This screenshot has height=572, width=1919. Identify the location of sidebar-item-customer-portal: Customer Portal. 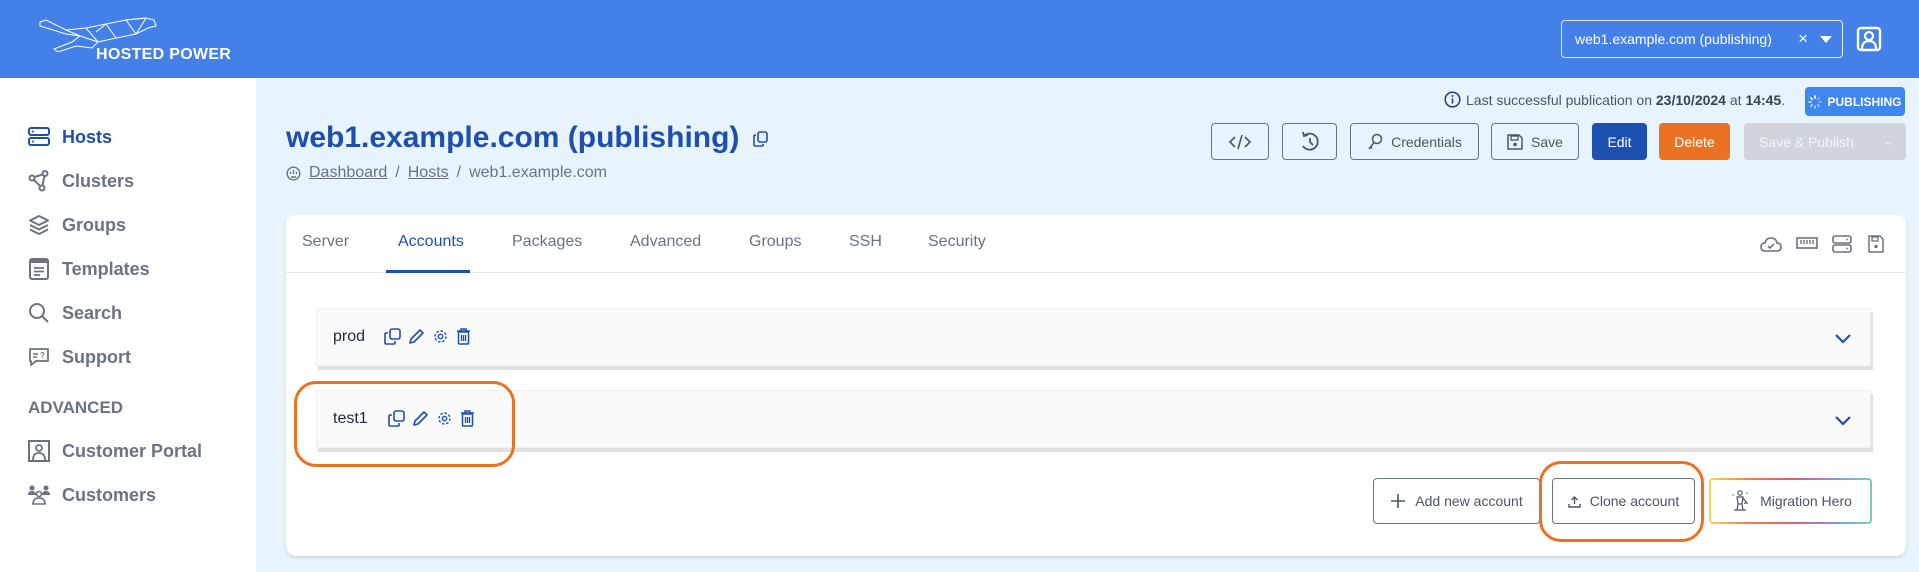
(114, 451).